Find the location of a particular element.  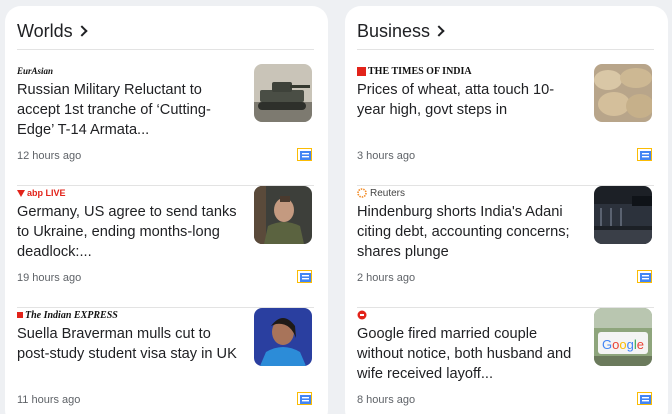

source-logo-abp-live: abp LIVE is located at coordinates (41, 193).